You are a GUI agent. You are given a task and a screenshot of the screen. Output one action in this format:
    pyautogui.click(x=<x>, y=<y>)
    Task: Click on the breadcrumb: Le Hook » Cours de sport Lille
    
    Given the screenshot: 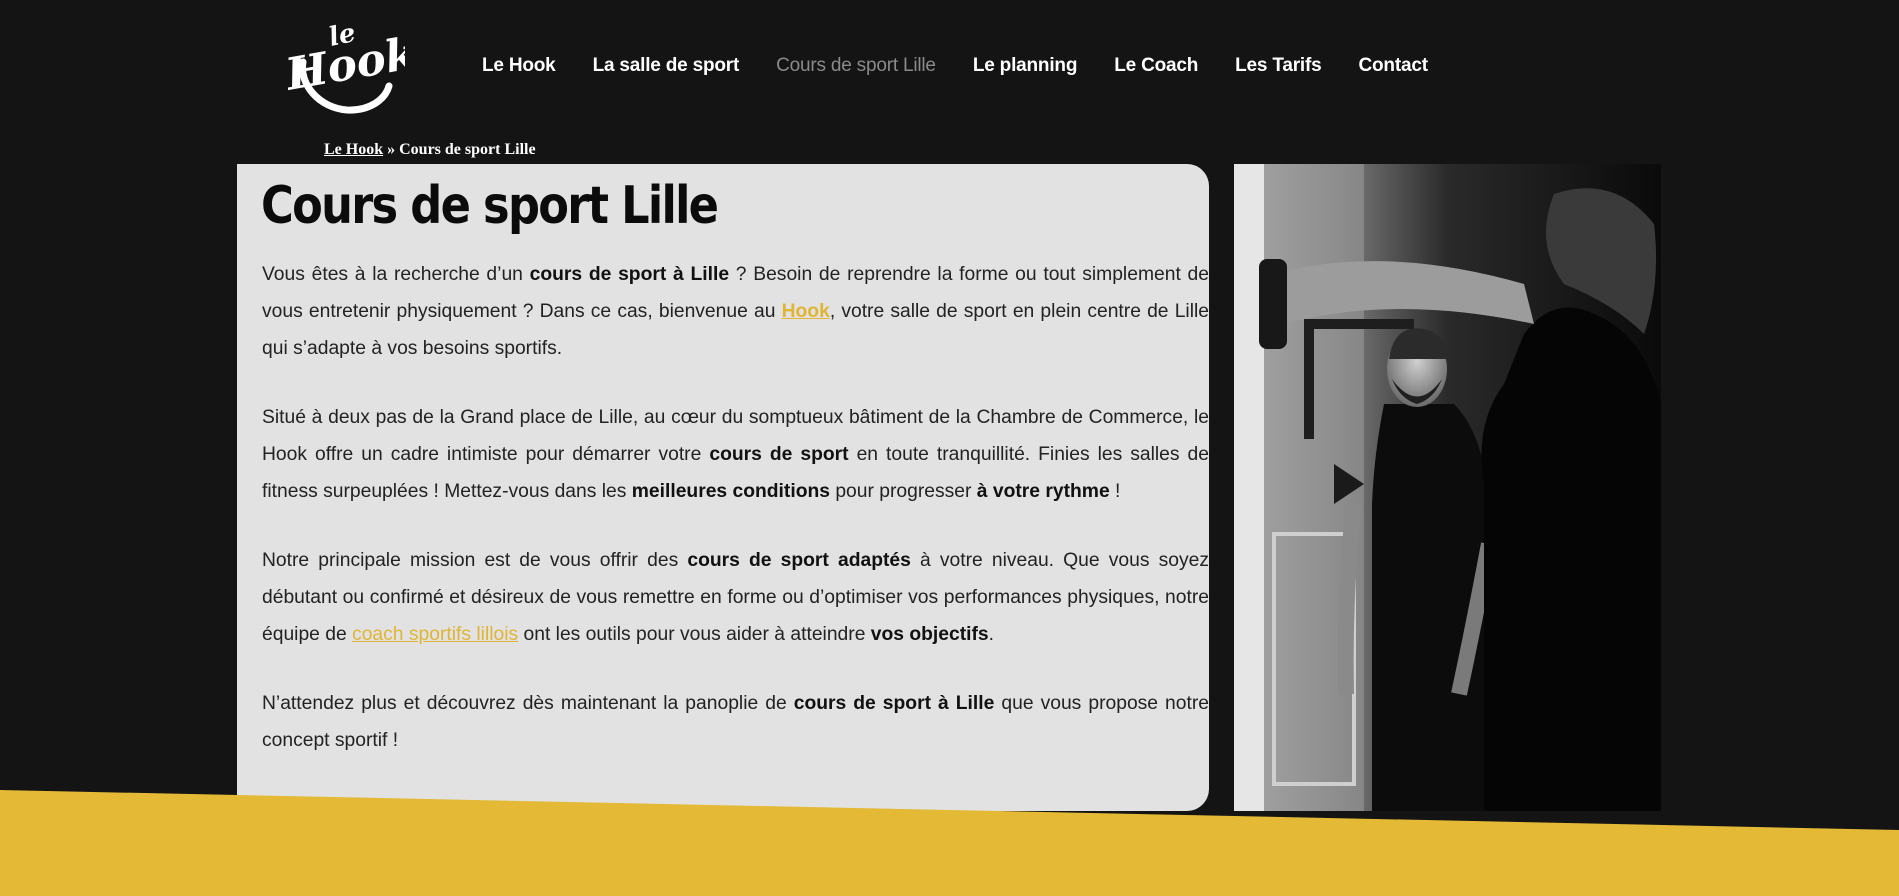 What is the action you would take?
    pyautogui.click(x=430, y=150)
    